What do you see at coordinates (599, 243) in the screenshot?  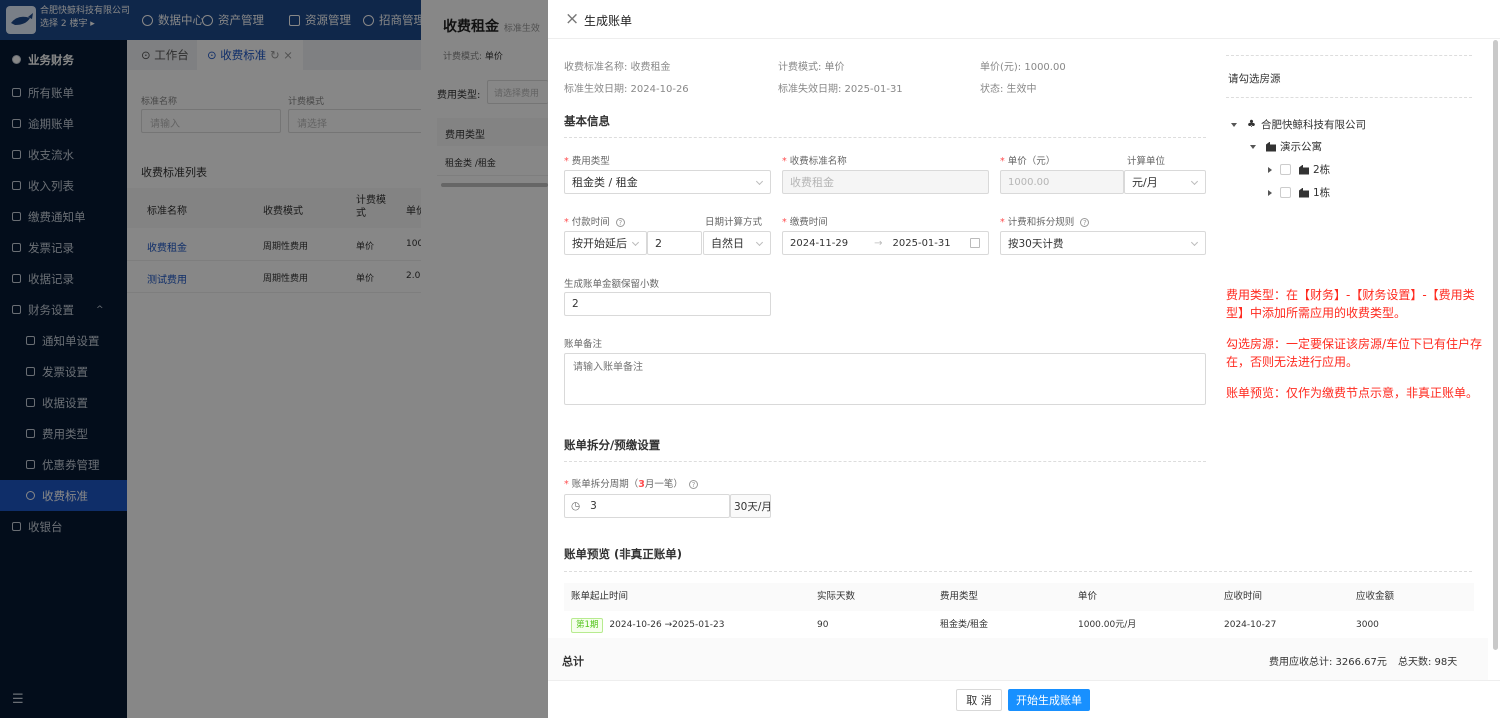 I see `select-value: 按开始延后` at bounding box center [599, 243].